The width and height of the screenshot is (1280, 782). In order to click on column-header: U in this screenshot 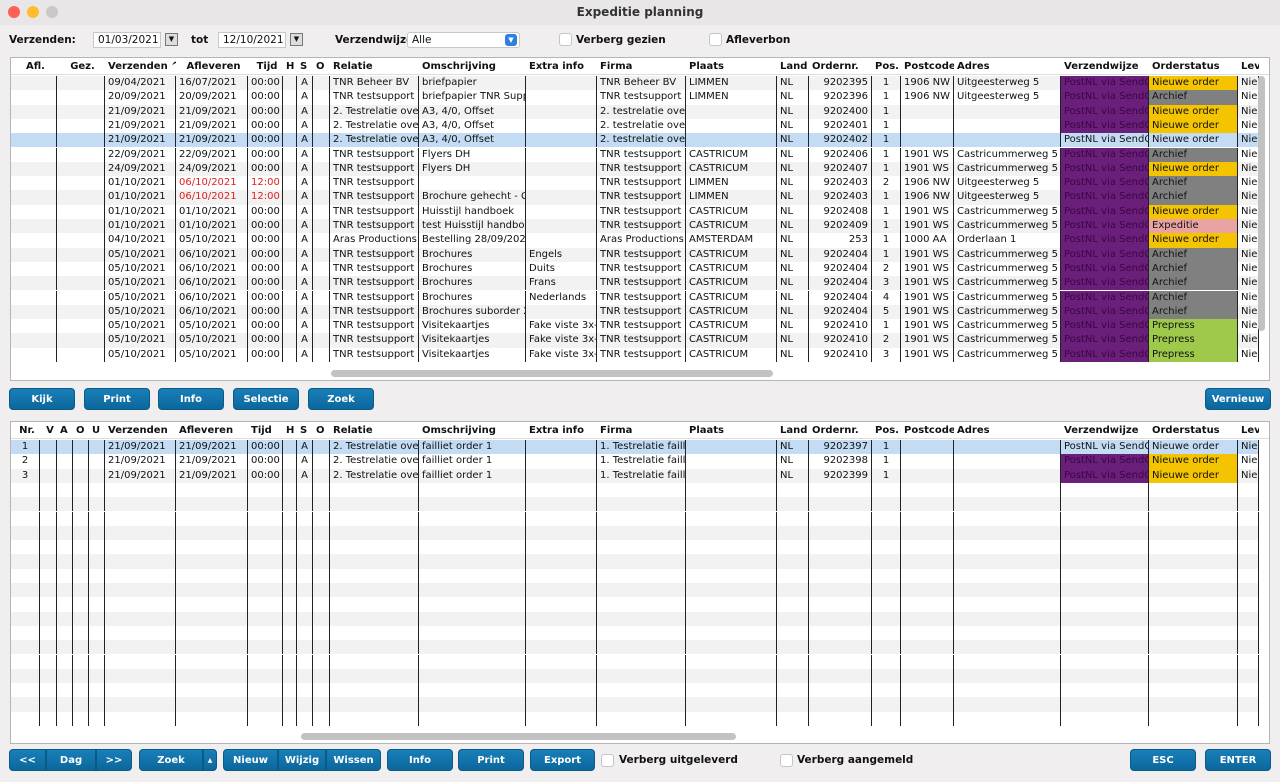, I will do `click(97, 430)`.